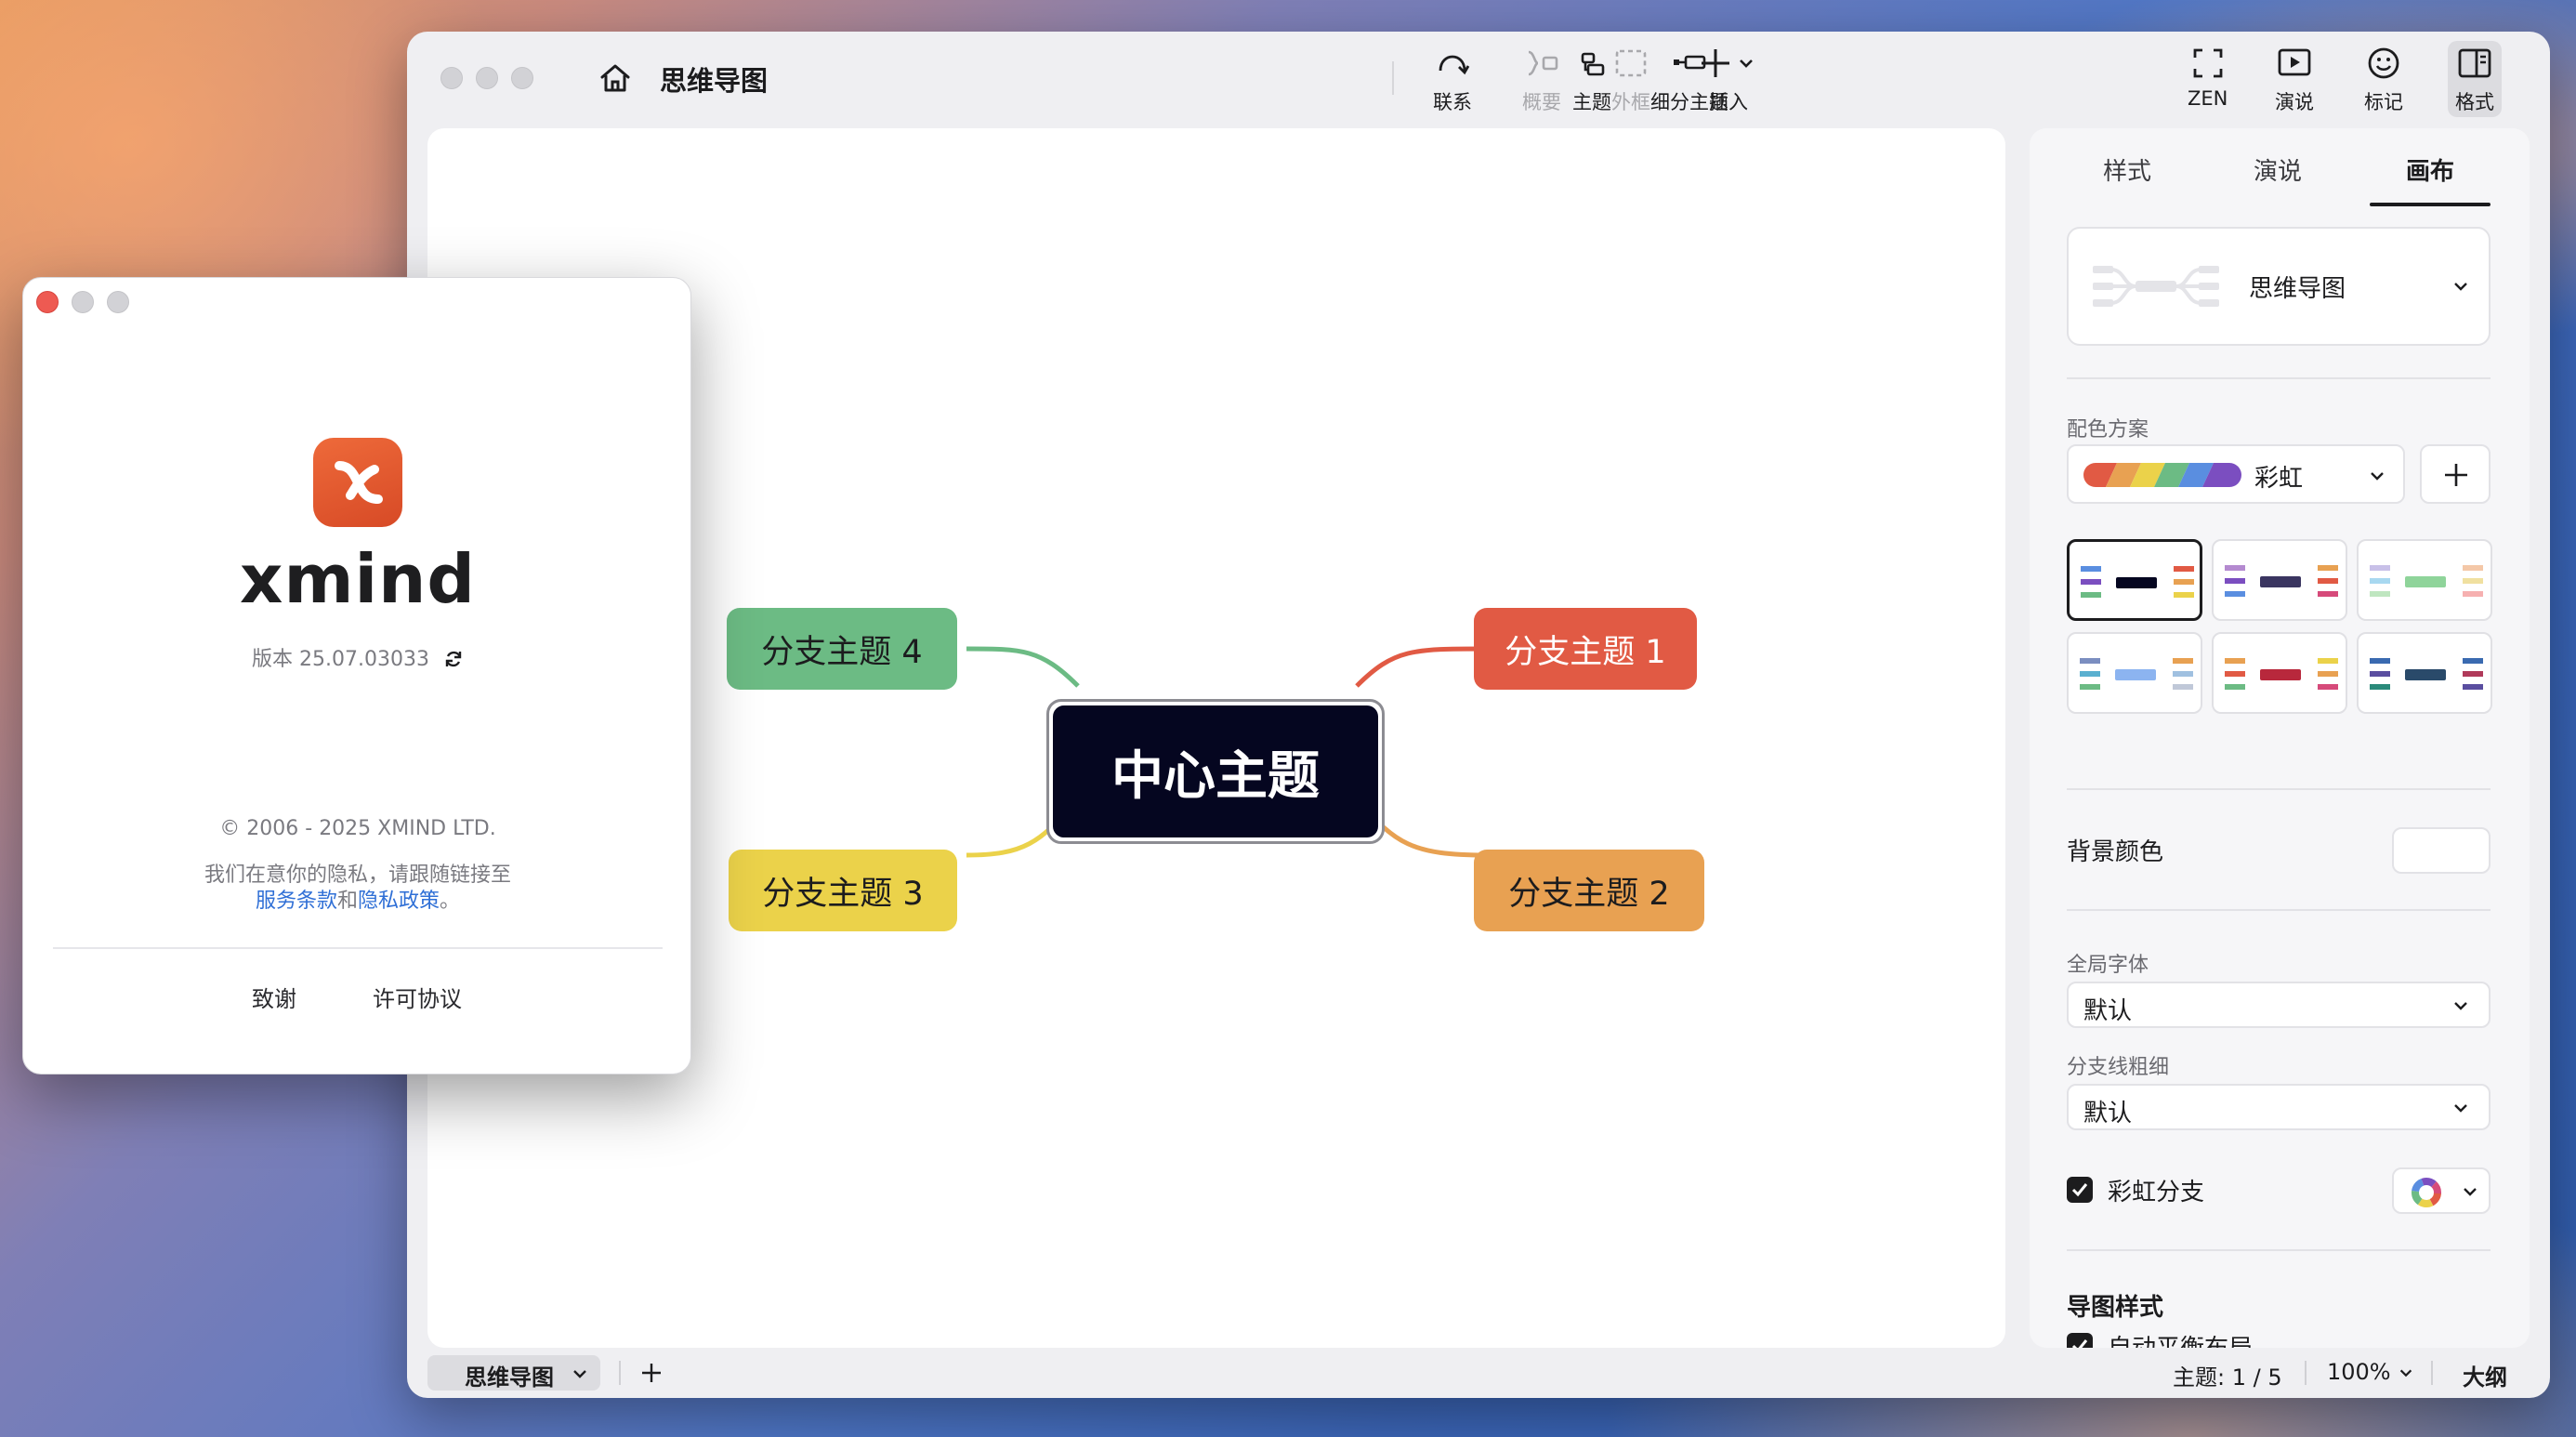  I want to click on pitch-button: 演说, so click(2294, 80).